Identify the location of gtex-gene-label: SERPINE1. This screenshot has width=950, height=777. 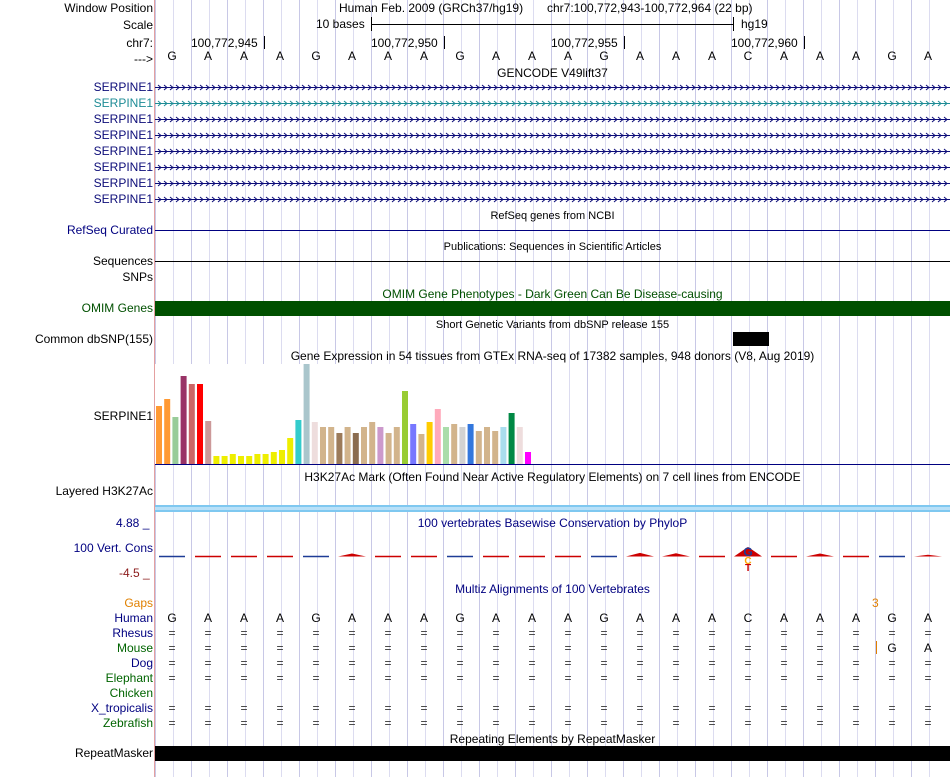
(123, 416).